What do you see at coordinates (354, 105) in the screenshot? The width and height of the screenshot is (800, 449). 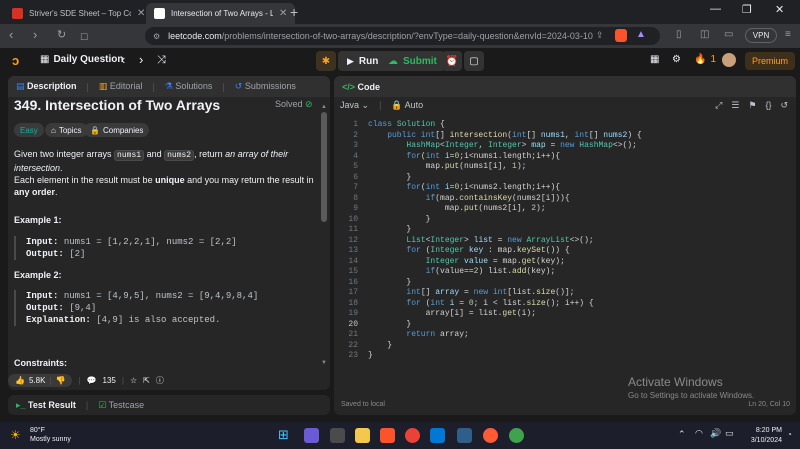 I see `language-select: Java ⌄` at bounding box center [354, 105].